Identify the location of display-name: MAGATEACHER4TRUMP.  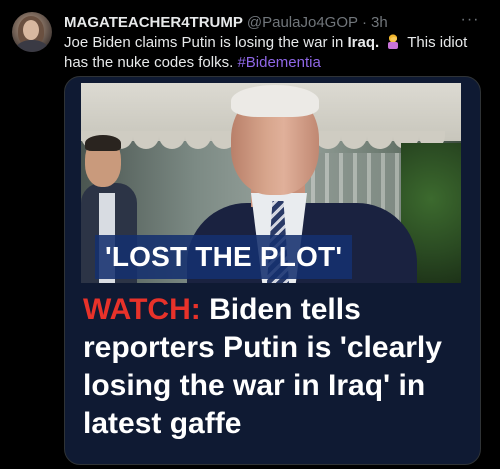
(153, 22).